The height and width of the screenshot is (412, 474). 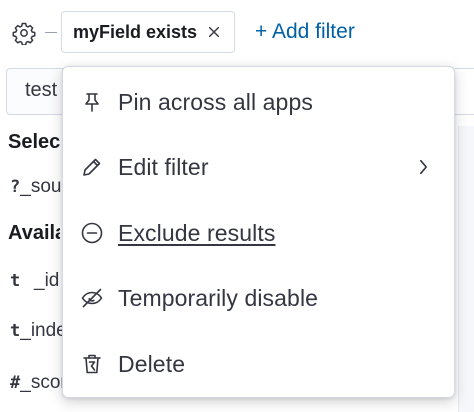 I want to click on menu-item-pin: Pin across all apps, so click(x=258, y=102).